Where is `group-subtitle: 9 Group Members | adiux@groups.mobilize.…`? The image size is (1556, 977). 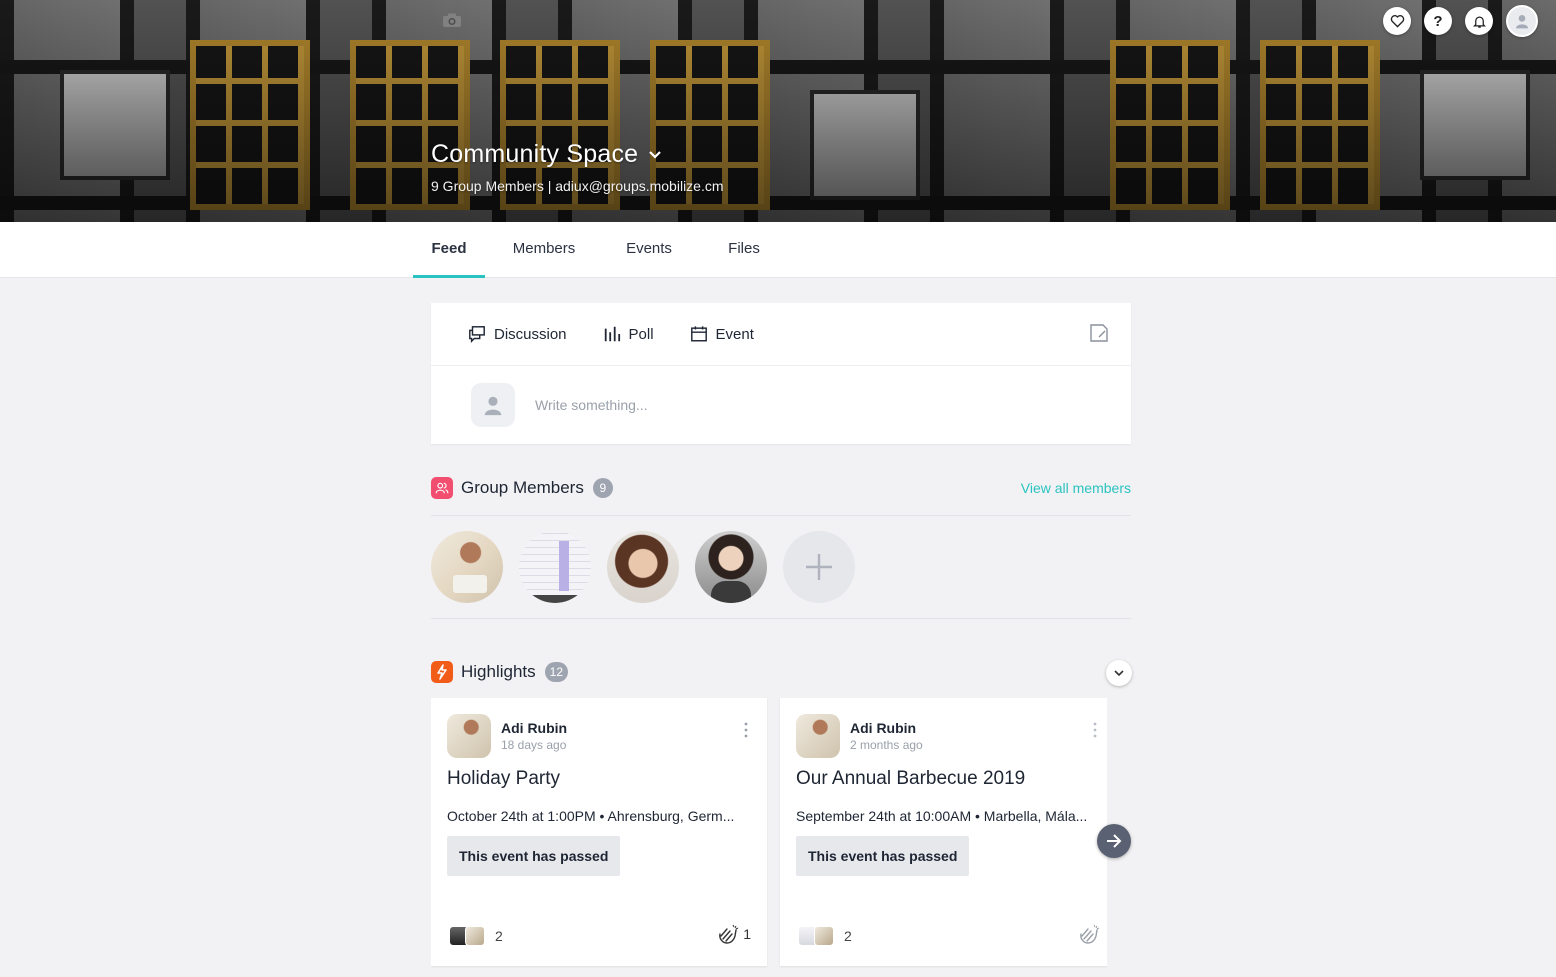 group-subtitle: 9 Group Members | adiux@groups.mobilize.… is located at coordinates (577, 186).